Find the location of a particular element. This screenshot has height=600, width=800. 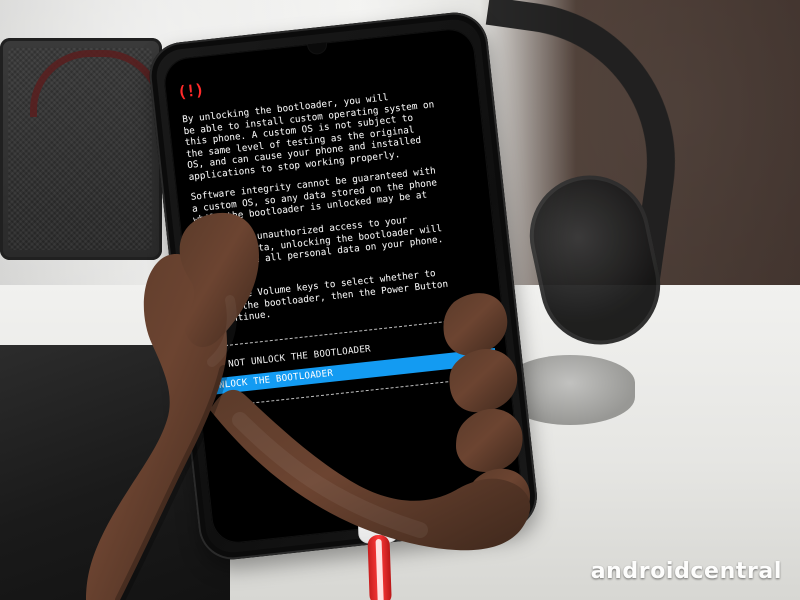

background-speaker is located at coordinates (82, 149).